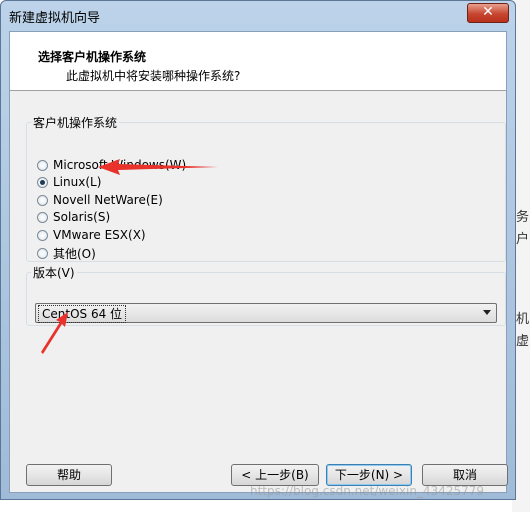  What do you see at coordinates (266, 295) in the screenshot?
I see `version-group: 版本(V) CentOS 64 位` at bounding box center [266, 295].